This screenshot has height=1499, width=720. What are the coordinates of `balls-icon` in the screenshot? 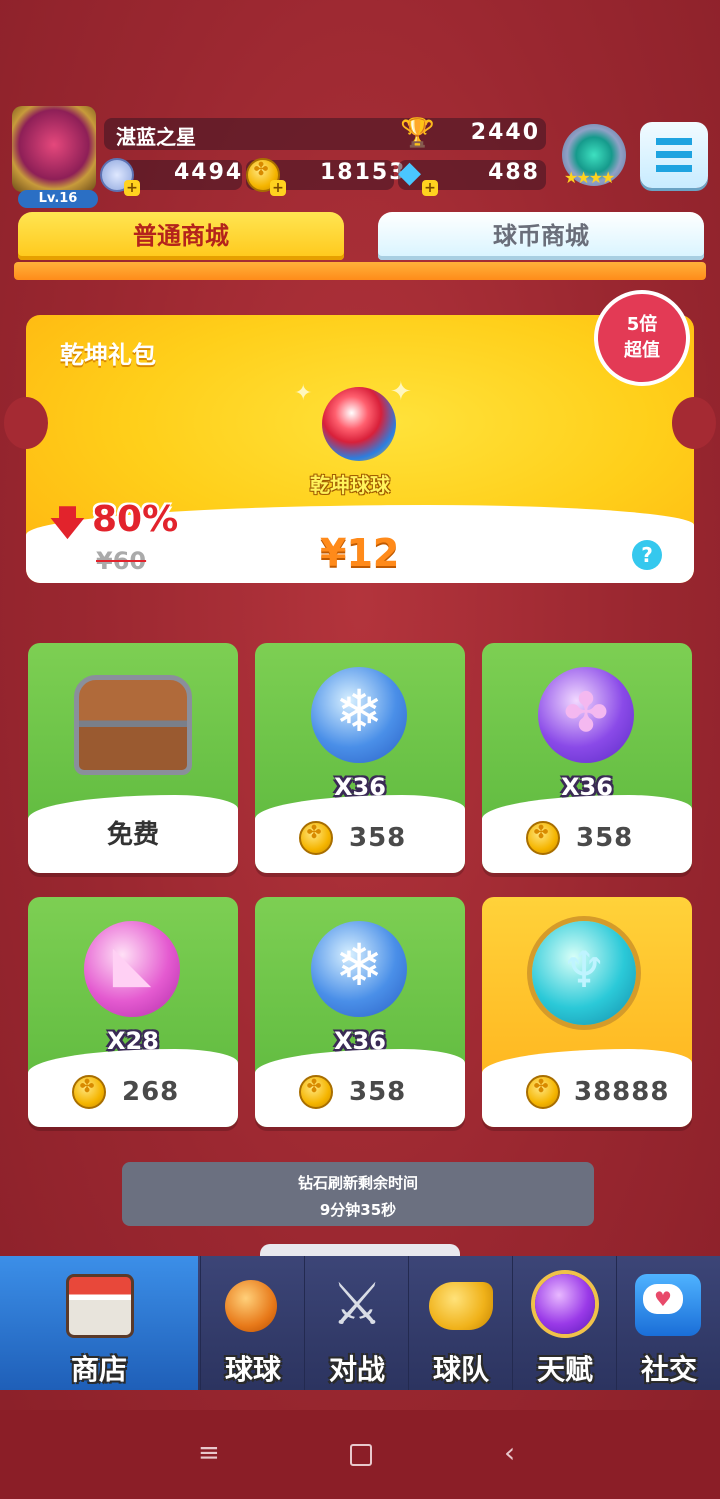 It's located at (251, 1306).